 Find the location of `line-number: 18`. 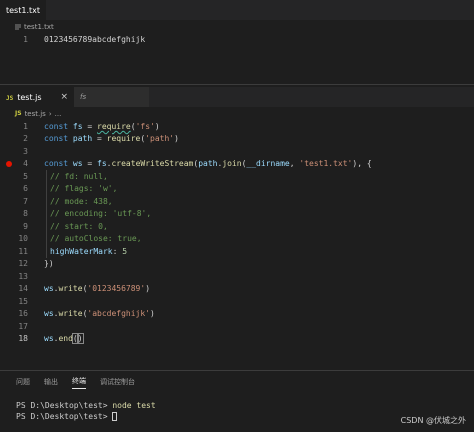

line-number: 18 is located at coordinates (23, 339).